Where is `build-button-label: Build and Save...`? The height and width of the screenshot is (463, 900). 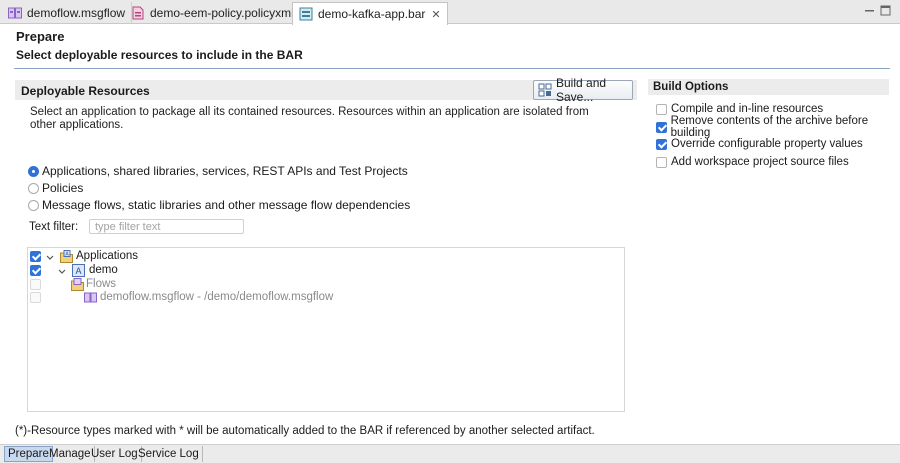 build-button-label: Build and Save... is located at coordinates (581, 90).